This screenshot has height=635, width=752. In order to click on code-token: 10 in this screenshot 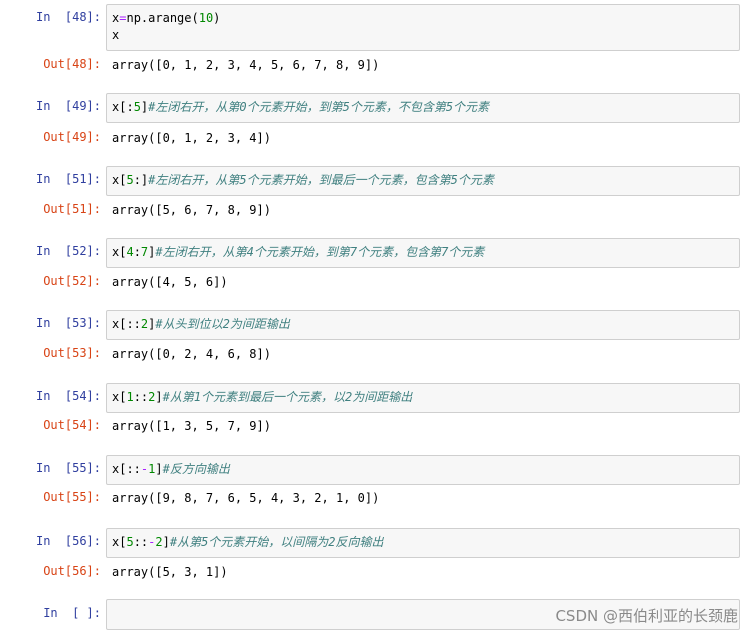, I will do `click(206, 18)`.